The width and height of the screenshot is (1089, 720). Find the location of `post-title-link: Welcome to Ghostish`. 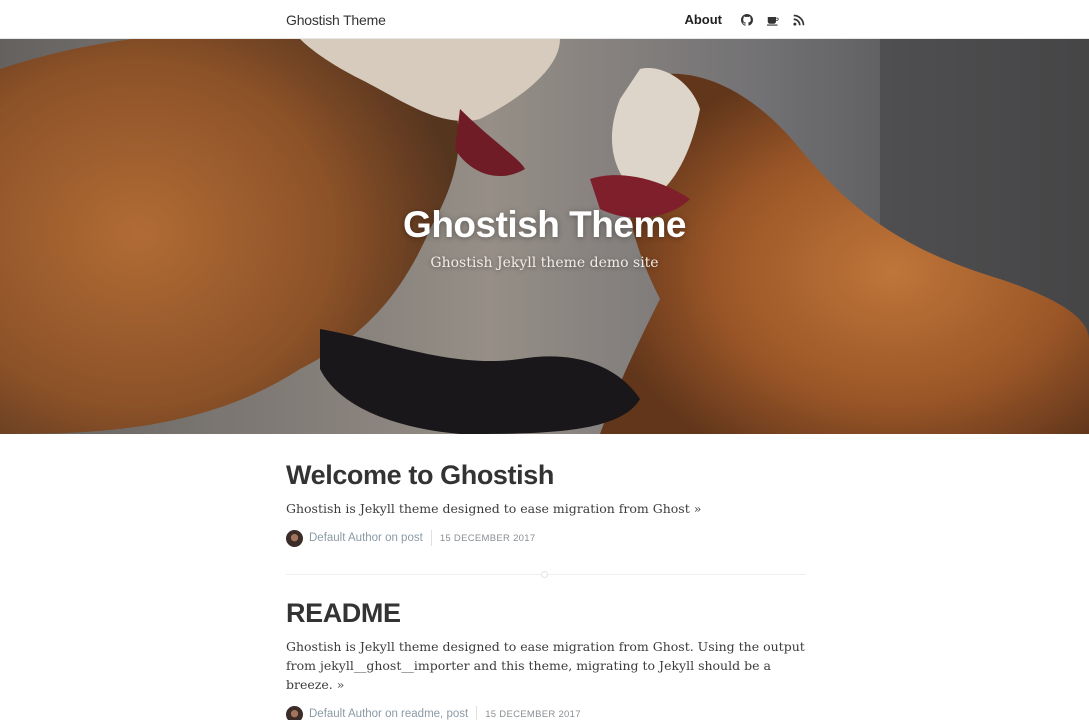

post-title-link: Welcome to Ghostish is located at coordinates (546, 475).